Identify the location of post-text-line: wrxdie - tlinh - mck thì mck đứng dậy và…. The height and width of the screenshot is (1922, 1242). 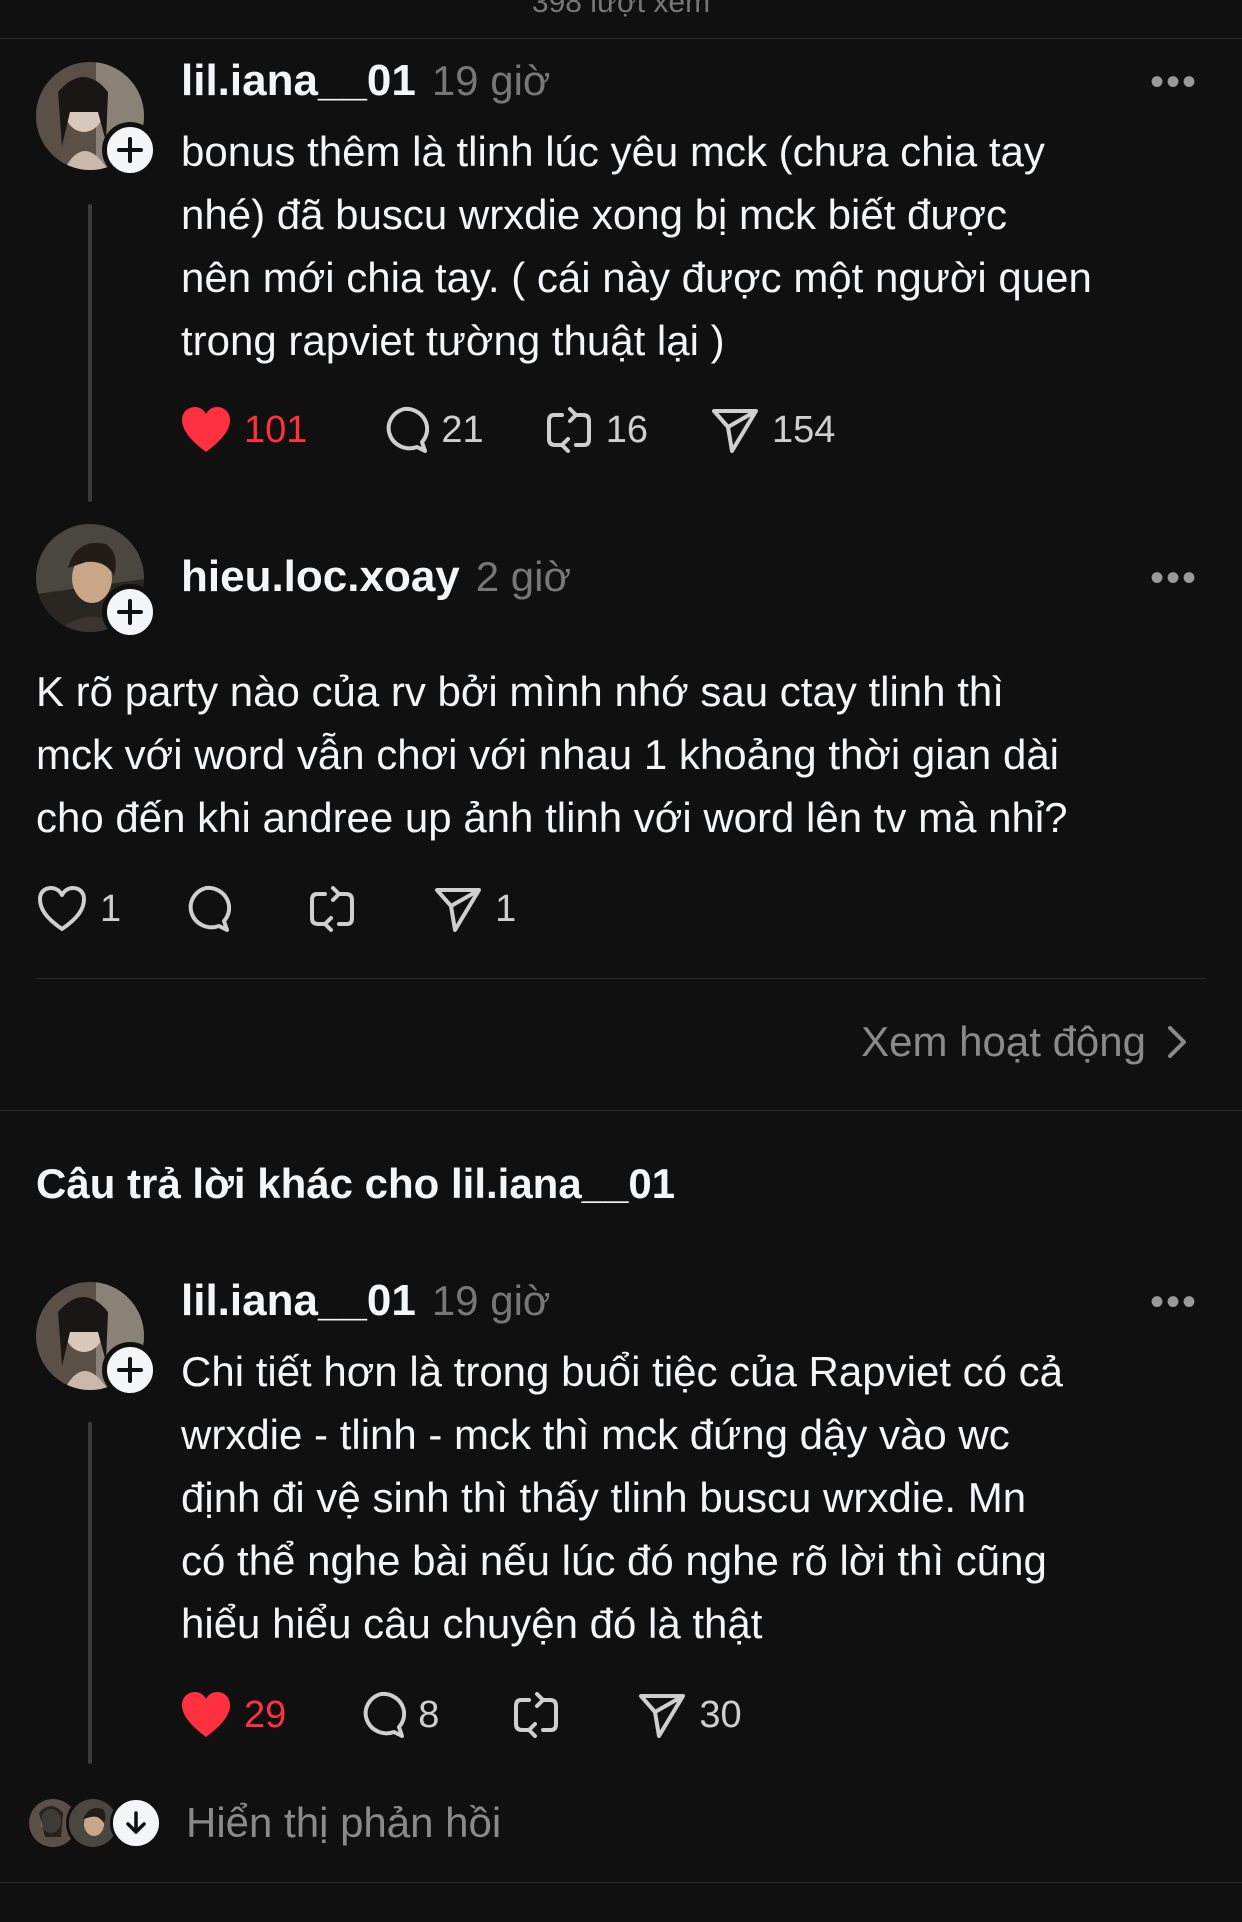
(595, 1434).